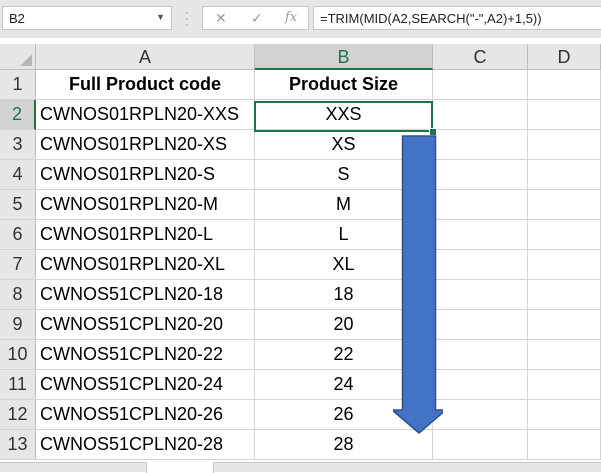 This screenshot has height=473, width=601. What do you see at coordinates (480, 175) in the screenshot?
I see `cell-c4` at bounding box center [480, 175].